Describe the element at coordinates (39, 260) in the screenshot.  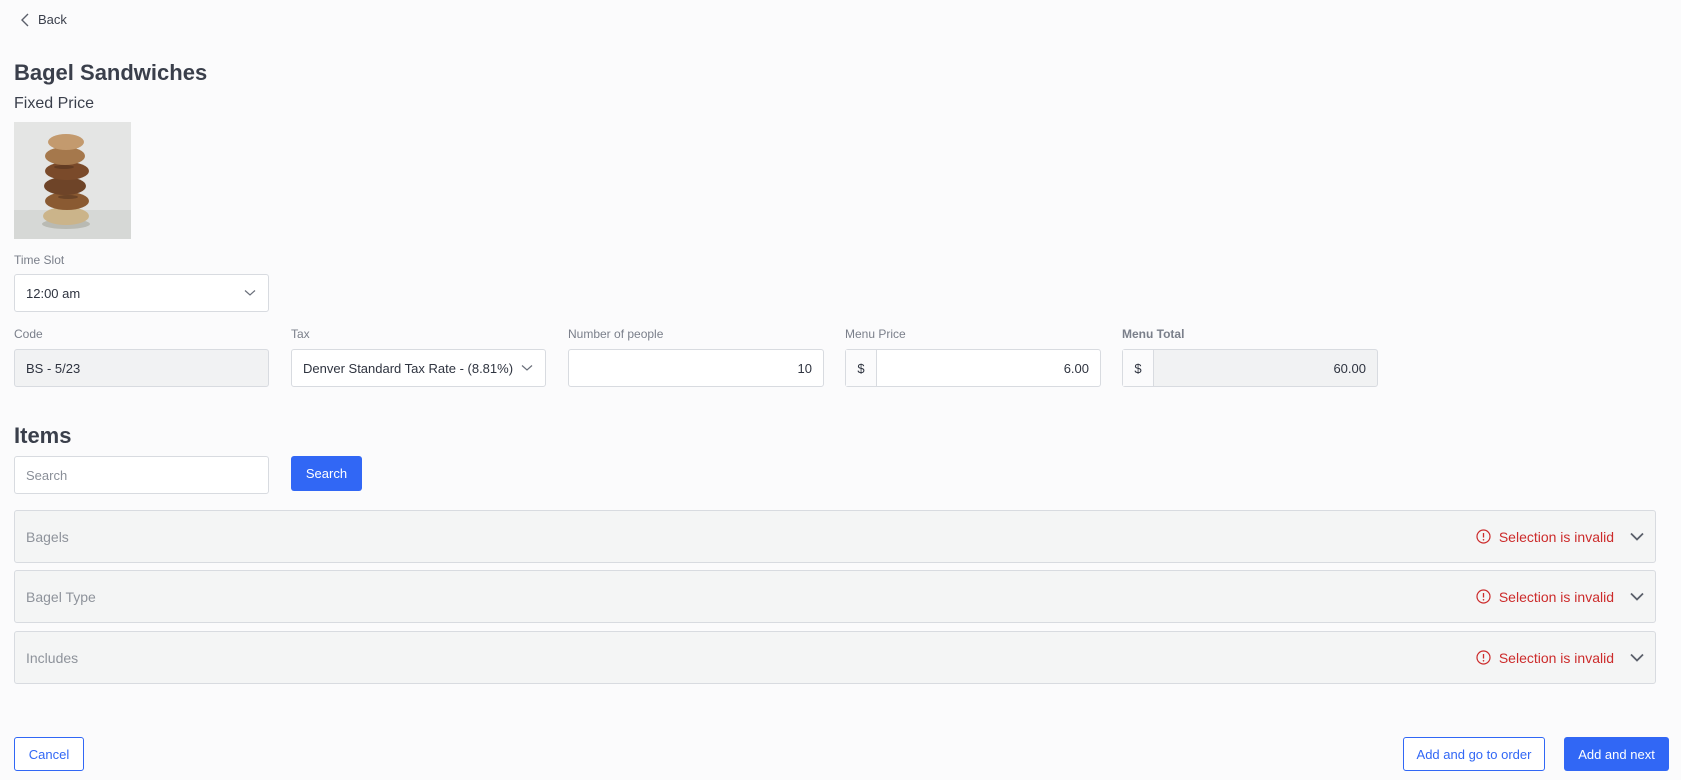
I see `time-slot-label: Time Slot` at that location.